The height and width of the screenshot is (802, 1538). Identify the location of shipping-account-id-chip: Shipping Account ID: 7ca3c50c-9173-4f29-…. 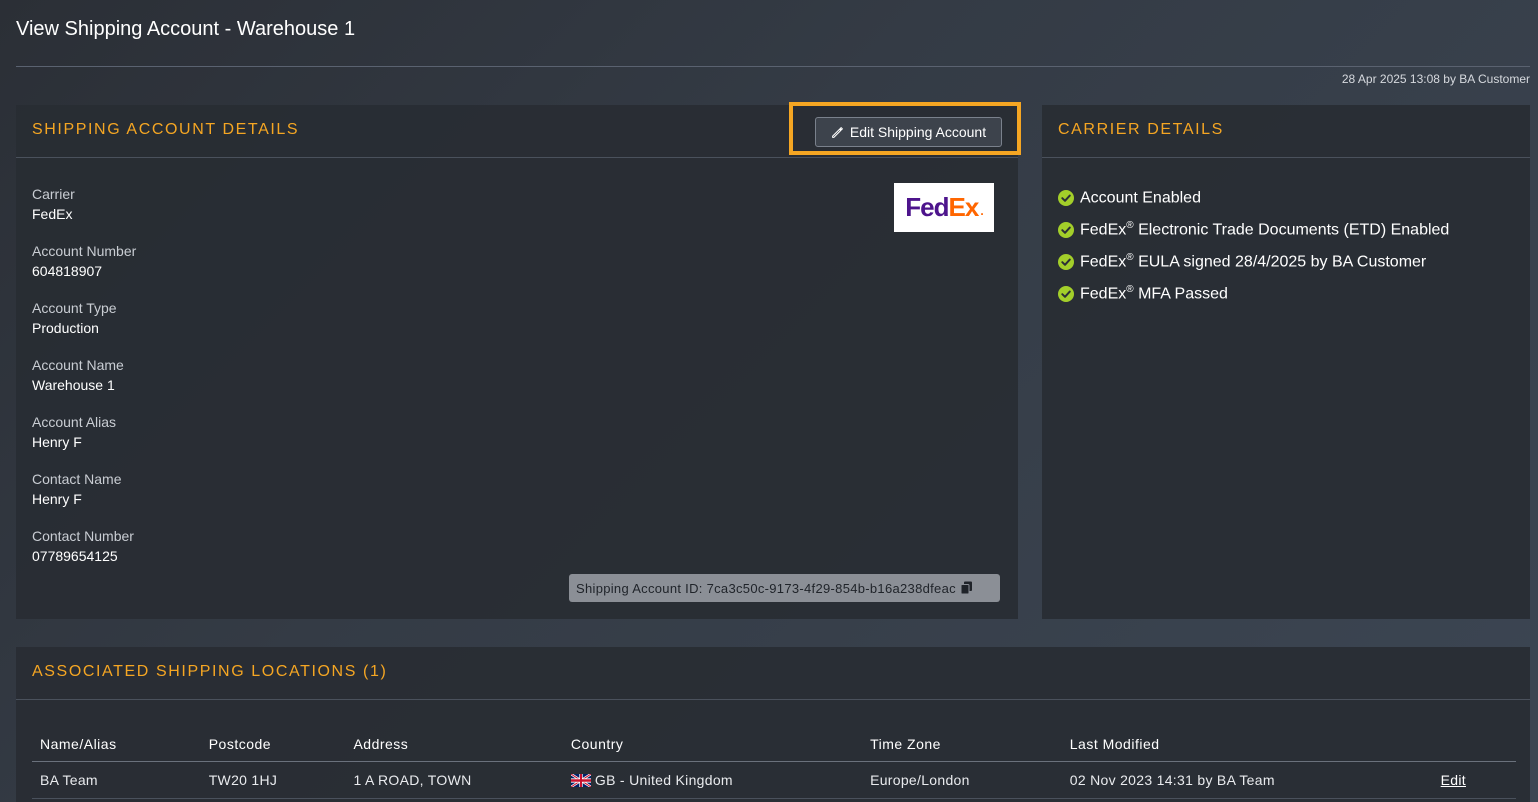
(784, 588).